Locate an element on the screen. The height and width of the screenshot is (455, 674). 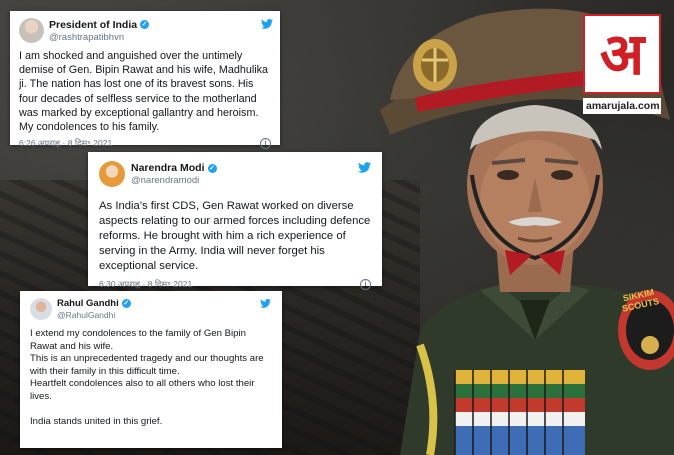
tweet-timestamp: 6:26 अपराह्न · 8 दिस॰ 2021 is located at coordinates (65, 143).